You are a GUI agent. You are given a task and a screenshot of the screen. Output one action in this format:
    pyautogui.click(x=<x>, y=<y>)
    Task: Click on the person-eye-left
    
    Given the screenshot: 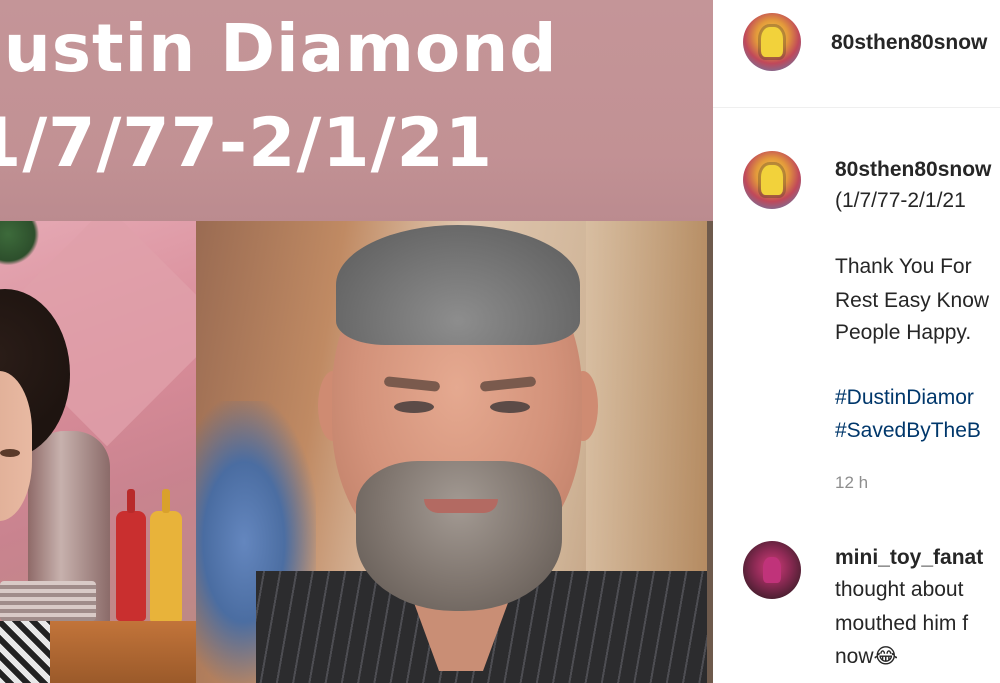 What is the action you would take?
    pyautogui.click(x=414, y=407)
    